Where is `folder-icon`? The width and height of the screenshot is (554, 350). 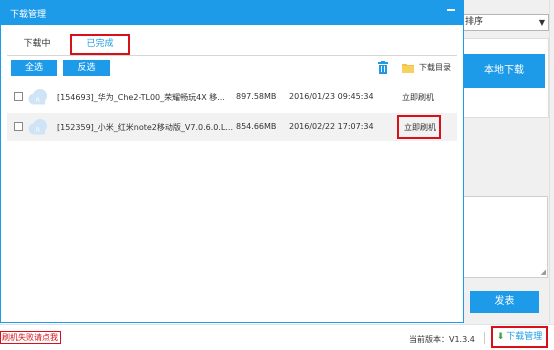
folder-icon is located at coordinates (408, 68).